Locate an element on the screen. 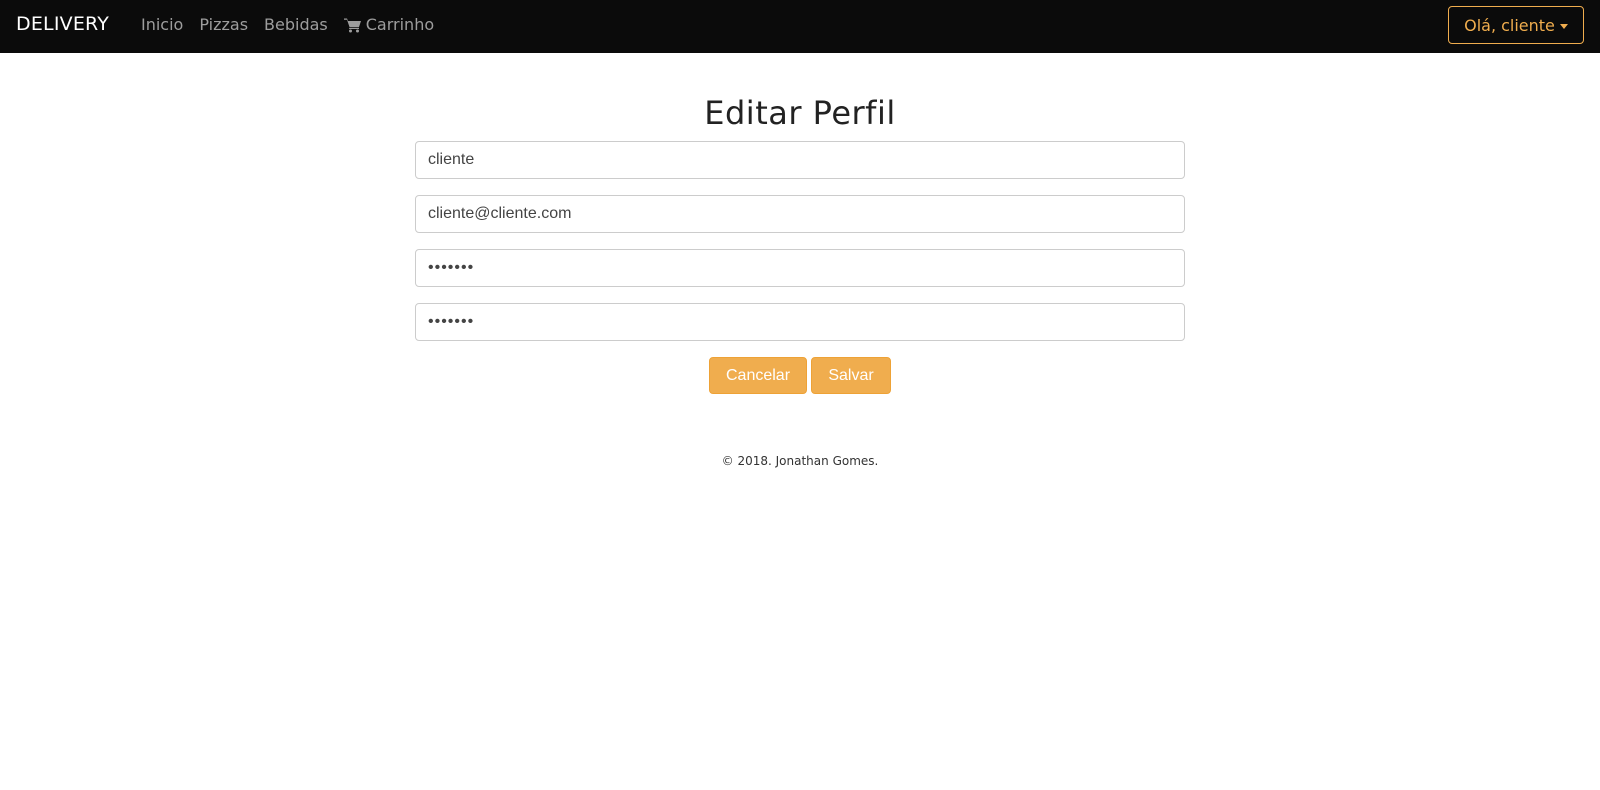  nav-links: Inicio Pizzas Bebidas Carrinho is located at coordinates (295, 24).